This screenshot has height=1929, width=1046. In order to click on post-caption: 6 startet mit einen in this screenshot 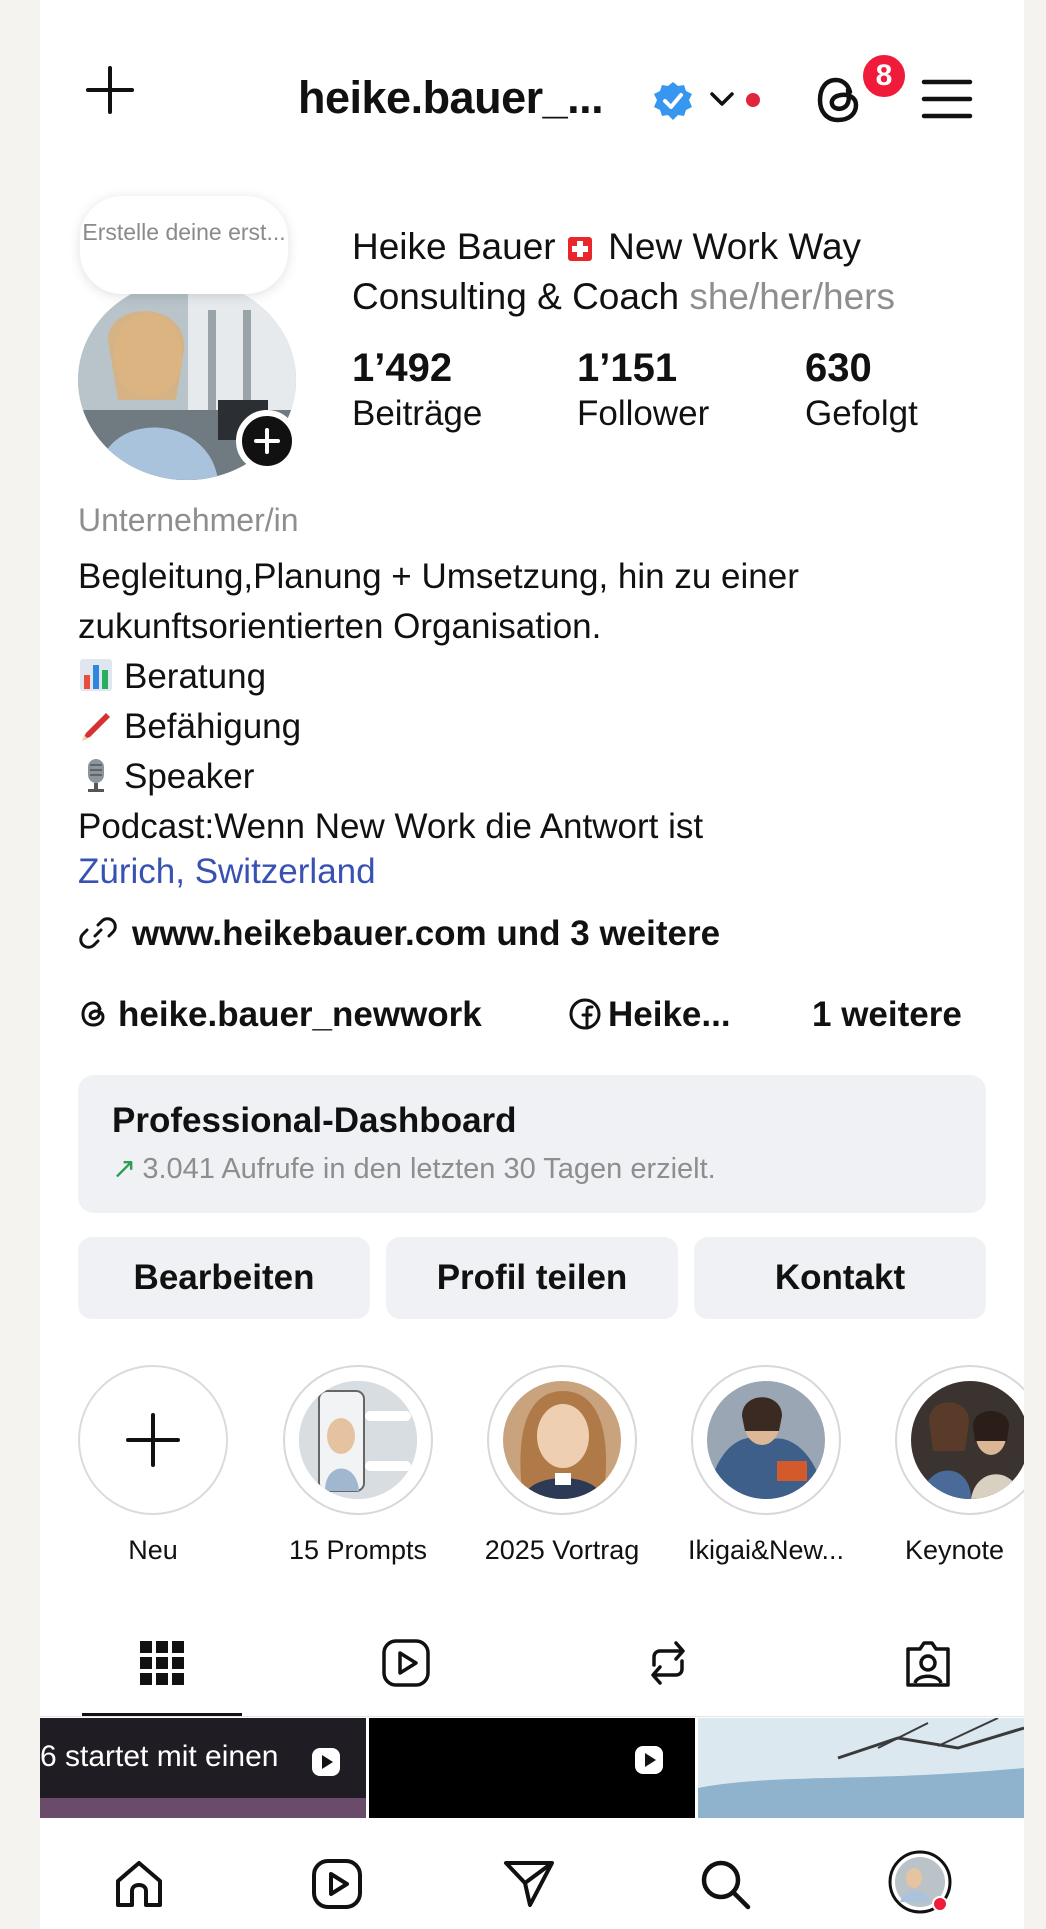, I will do `click(159, 1756)`.